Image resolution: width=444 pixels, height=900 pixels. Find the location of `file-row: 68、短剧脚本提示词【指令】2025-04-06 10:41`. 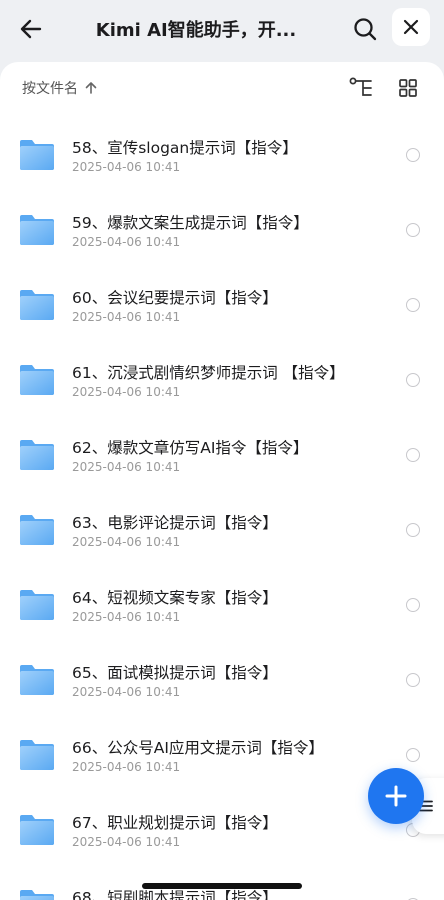

file-row: 68、短剧脚本提示词【指令】2025-04-06 10:41 is located at coordinates (222, 882).